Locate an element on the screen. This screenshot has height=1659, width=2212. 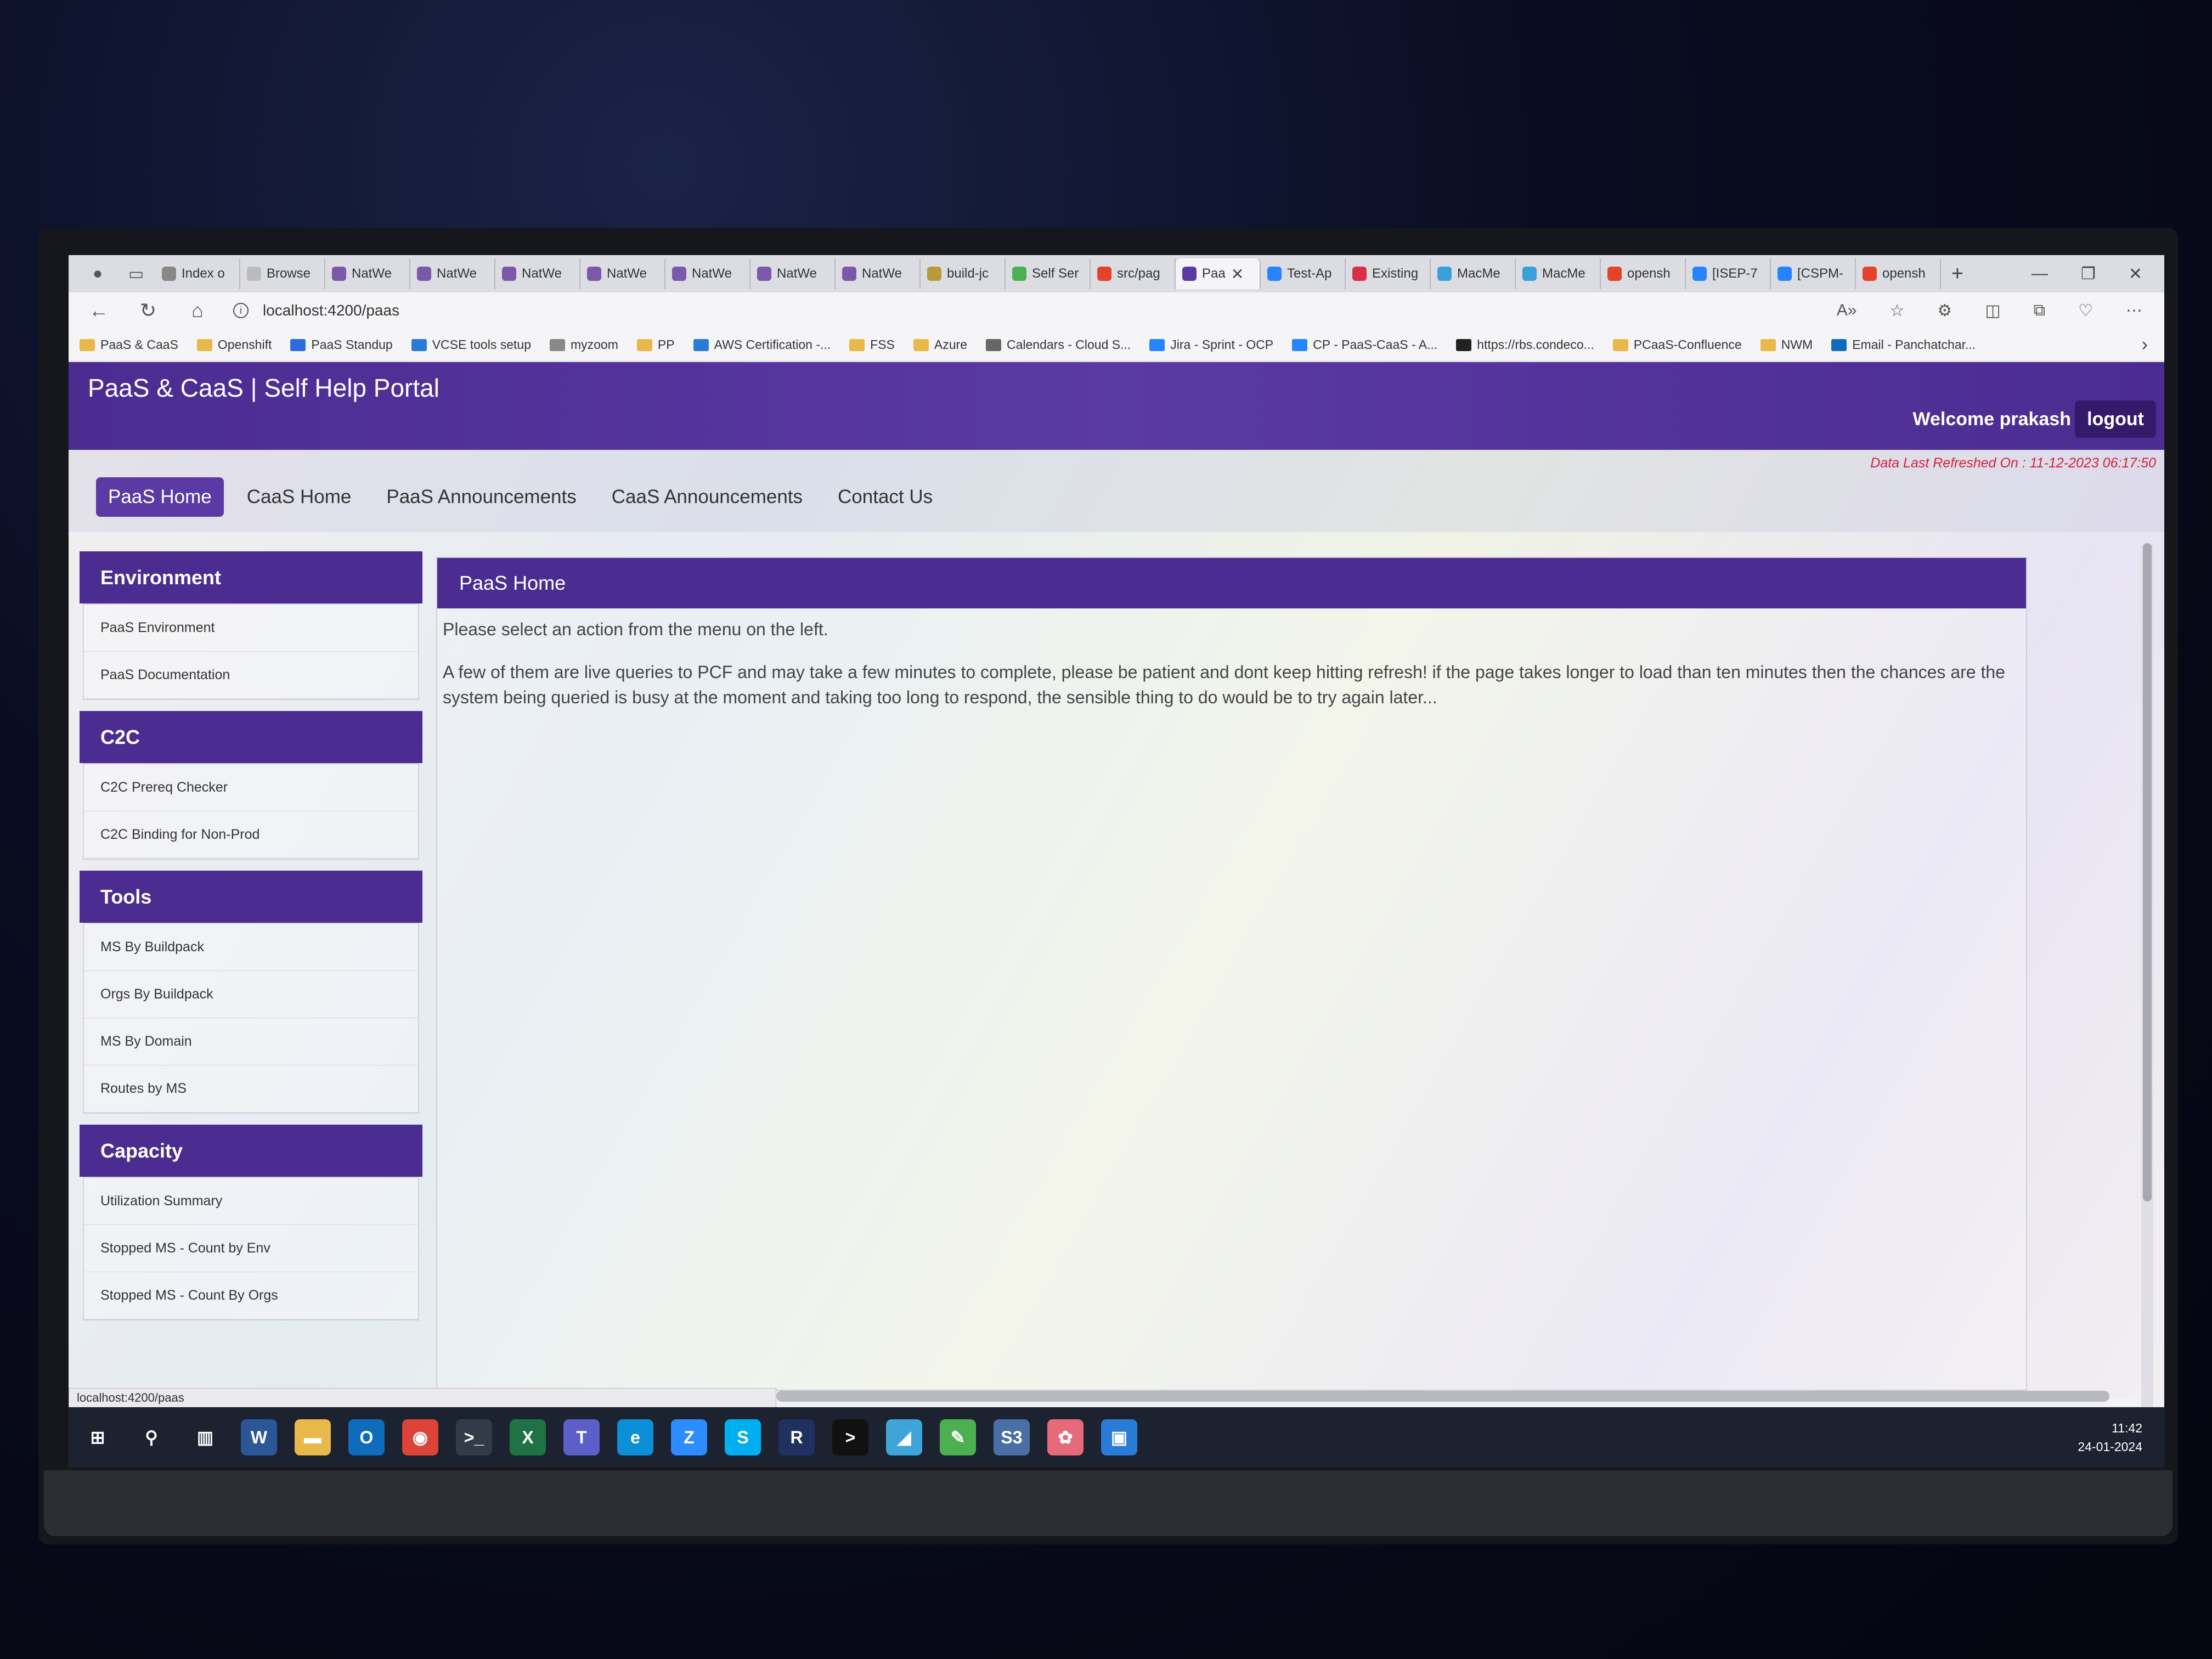
bookmarks-overflow-icon: › is located at coordinates (2153, 345).